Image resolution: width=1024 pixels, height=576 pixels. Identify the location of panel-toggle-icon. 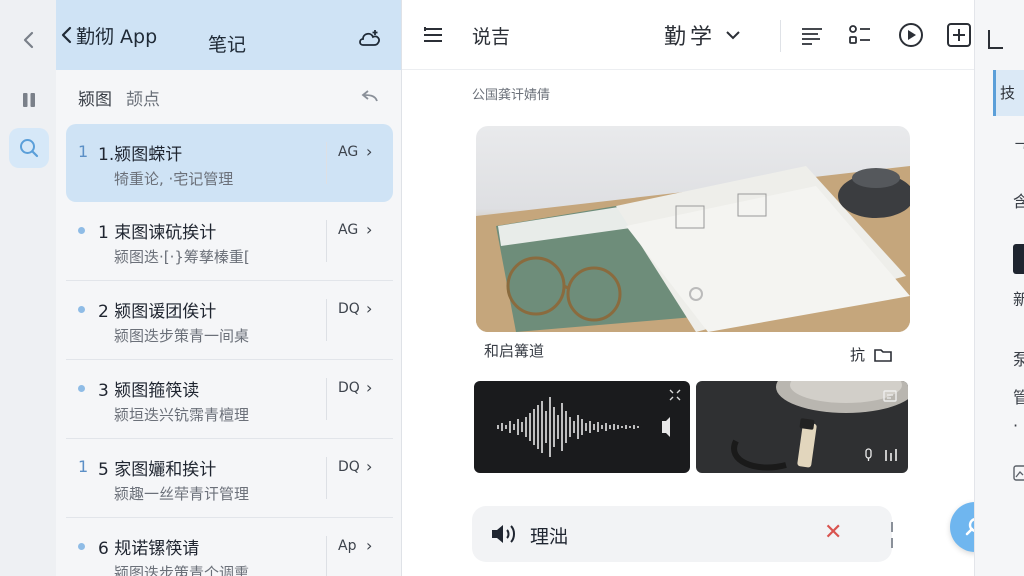
(995, 41).